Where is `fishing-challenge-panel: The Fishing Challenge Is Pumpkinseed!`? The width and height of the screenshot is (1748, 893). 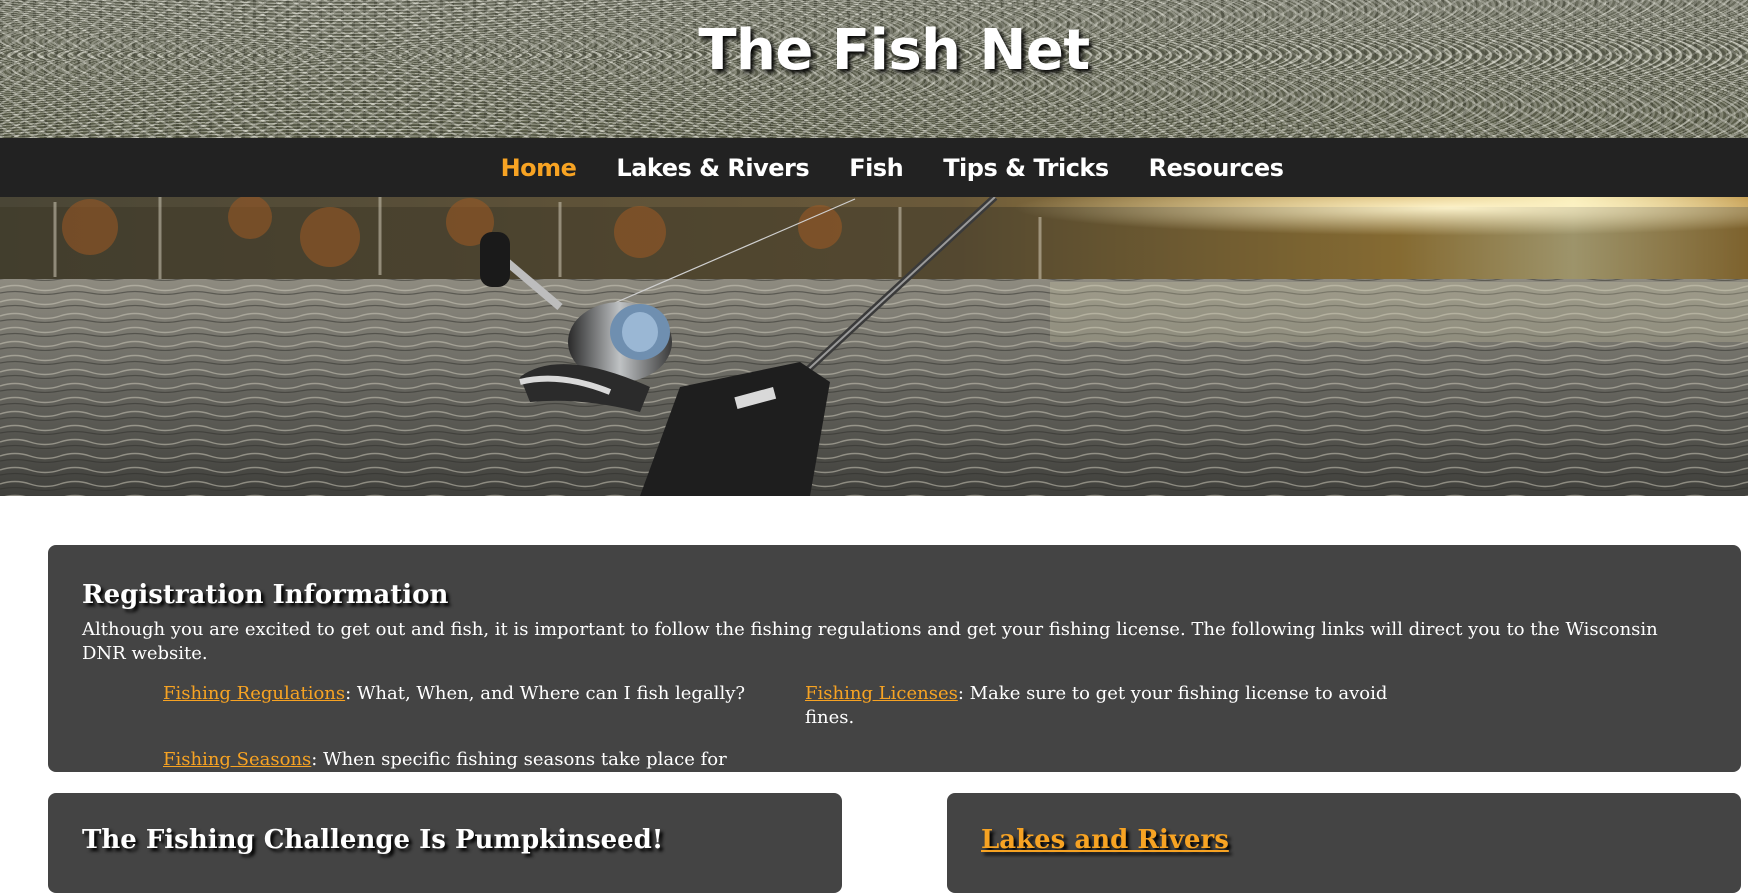 fishing-challenge-panel: The Fishing Challenge Is Pumpkinseed! is located at coordinates (445, 843).